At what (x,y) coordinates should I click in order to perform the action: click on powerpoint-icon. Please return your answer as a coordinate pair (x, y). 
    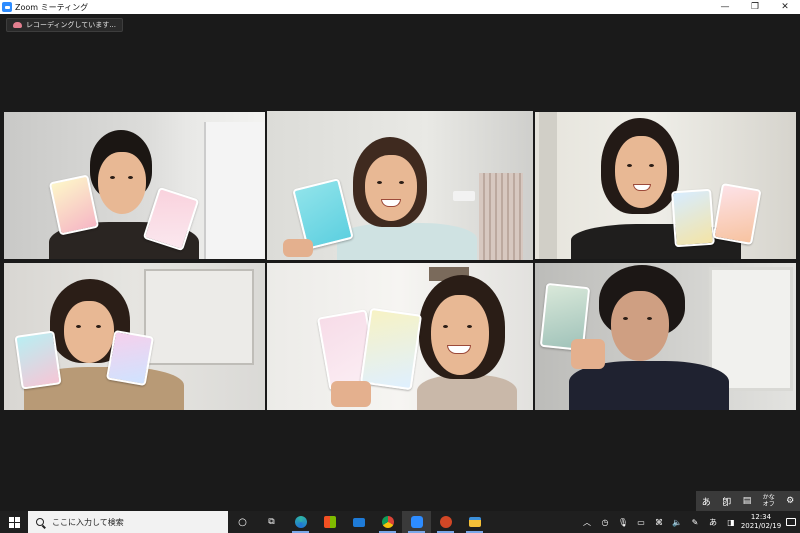
    Looking at the image, I should click on (445, 522).